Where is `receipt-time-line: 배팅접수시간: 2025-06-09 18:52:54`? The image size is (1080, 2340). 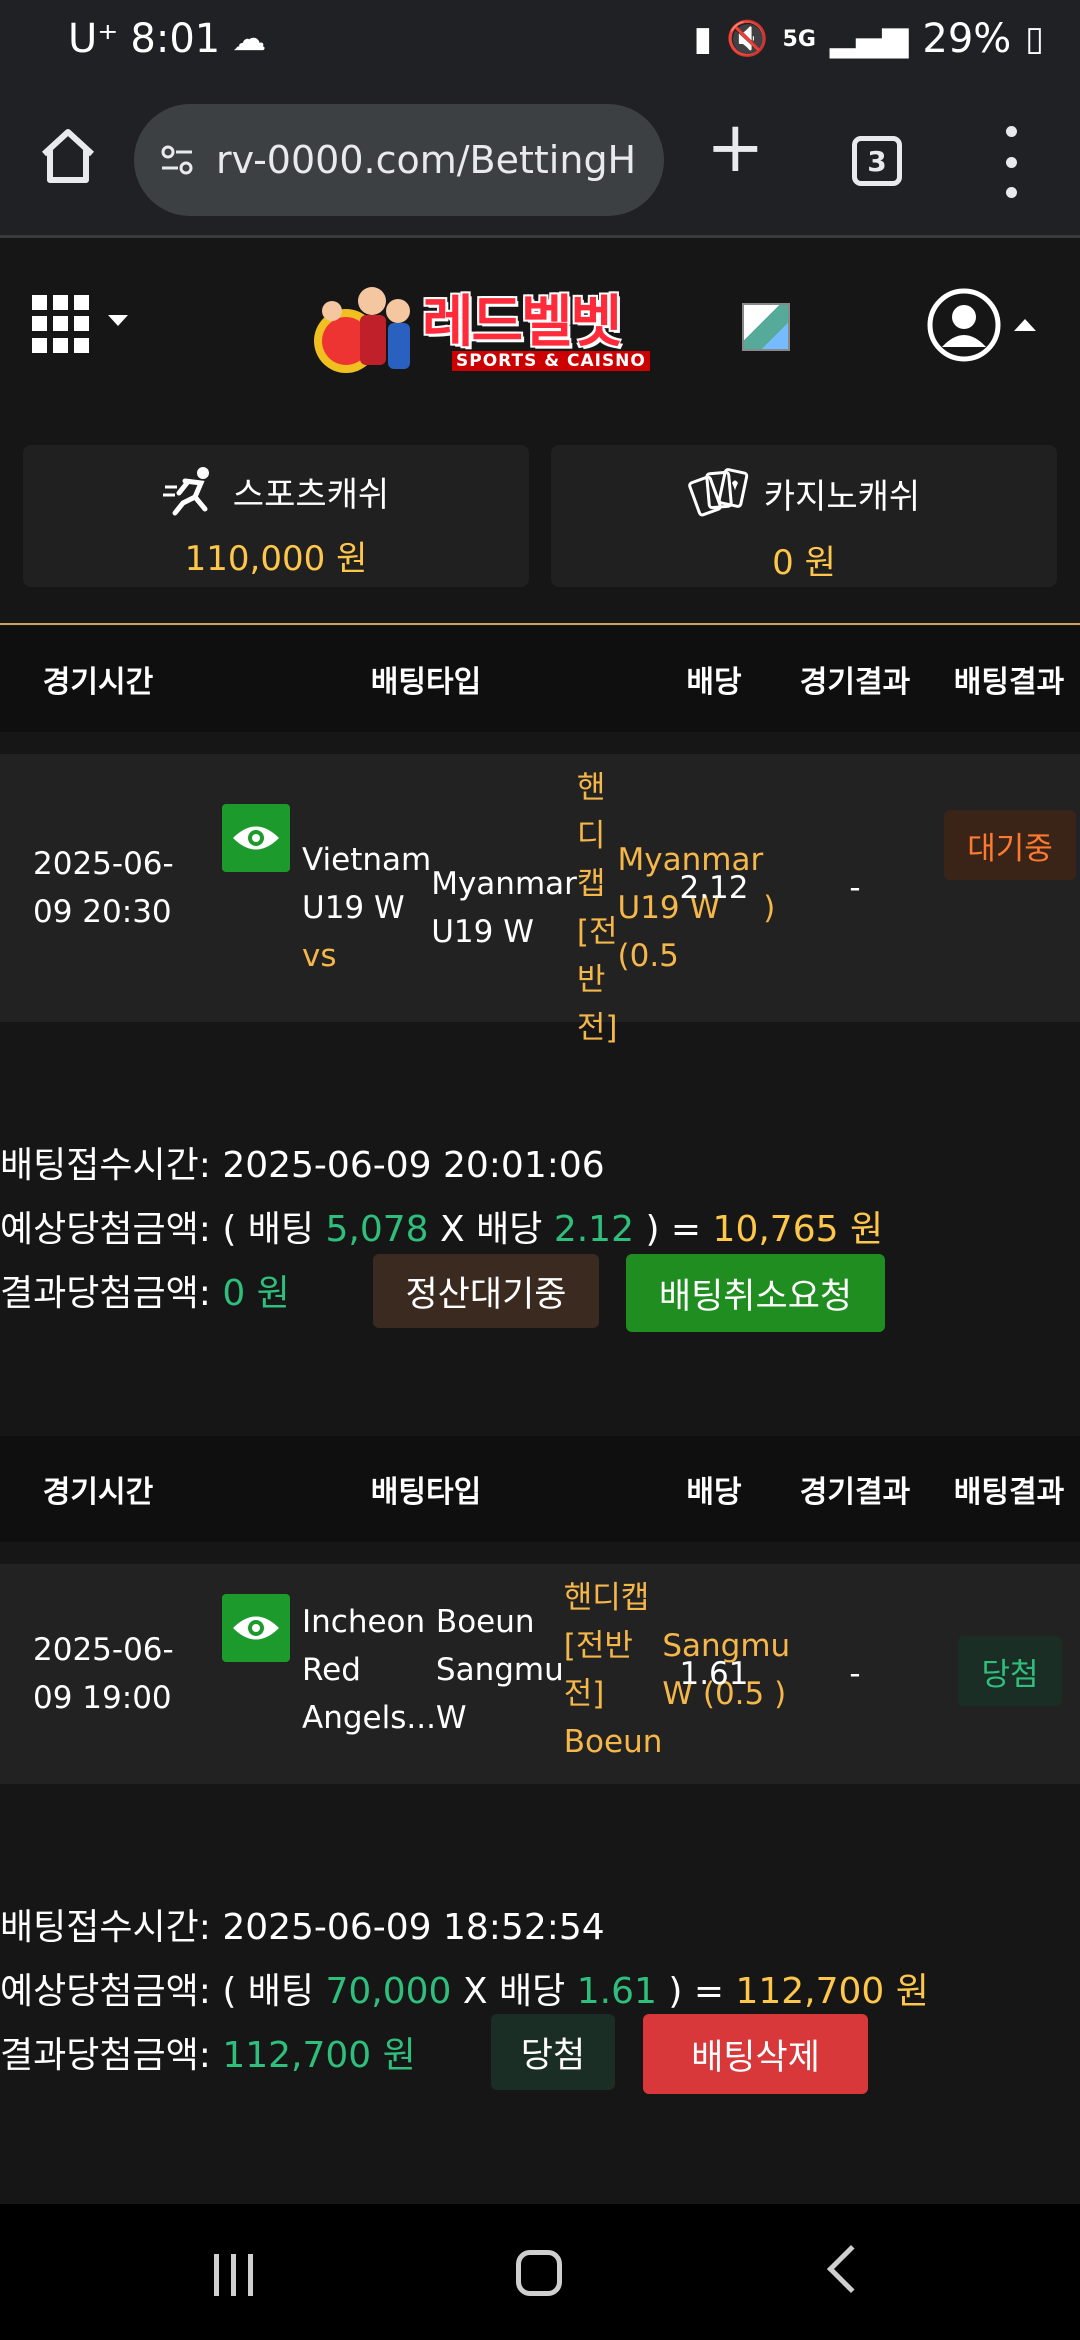
receipt-time-line: 배팅접수시간: 2025-06-09 18:52:54 is located at coordinates (302, 1924).